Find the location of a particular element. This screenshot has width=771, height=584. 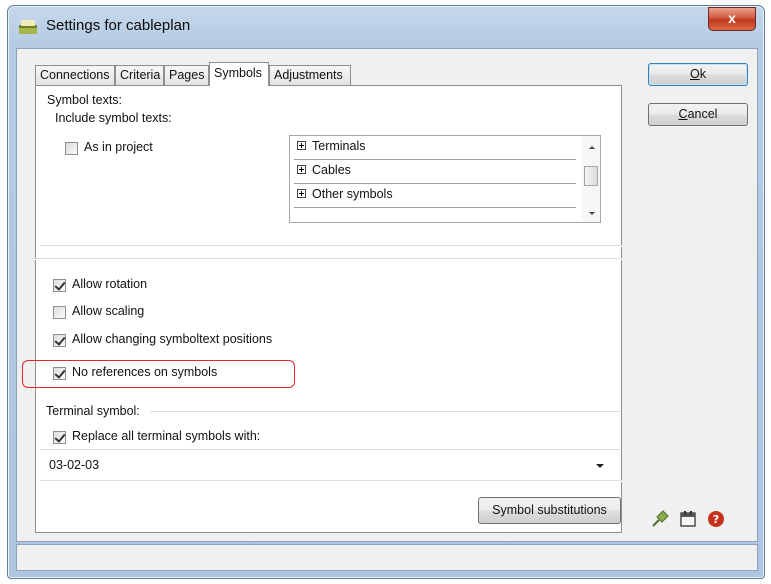

tree-item-cables: Cables is located at coordinates (435, 172).